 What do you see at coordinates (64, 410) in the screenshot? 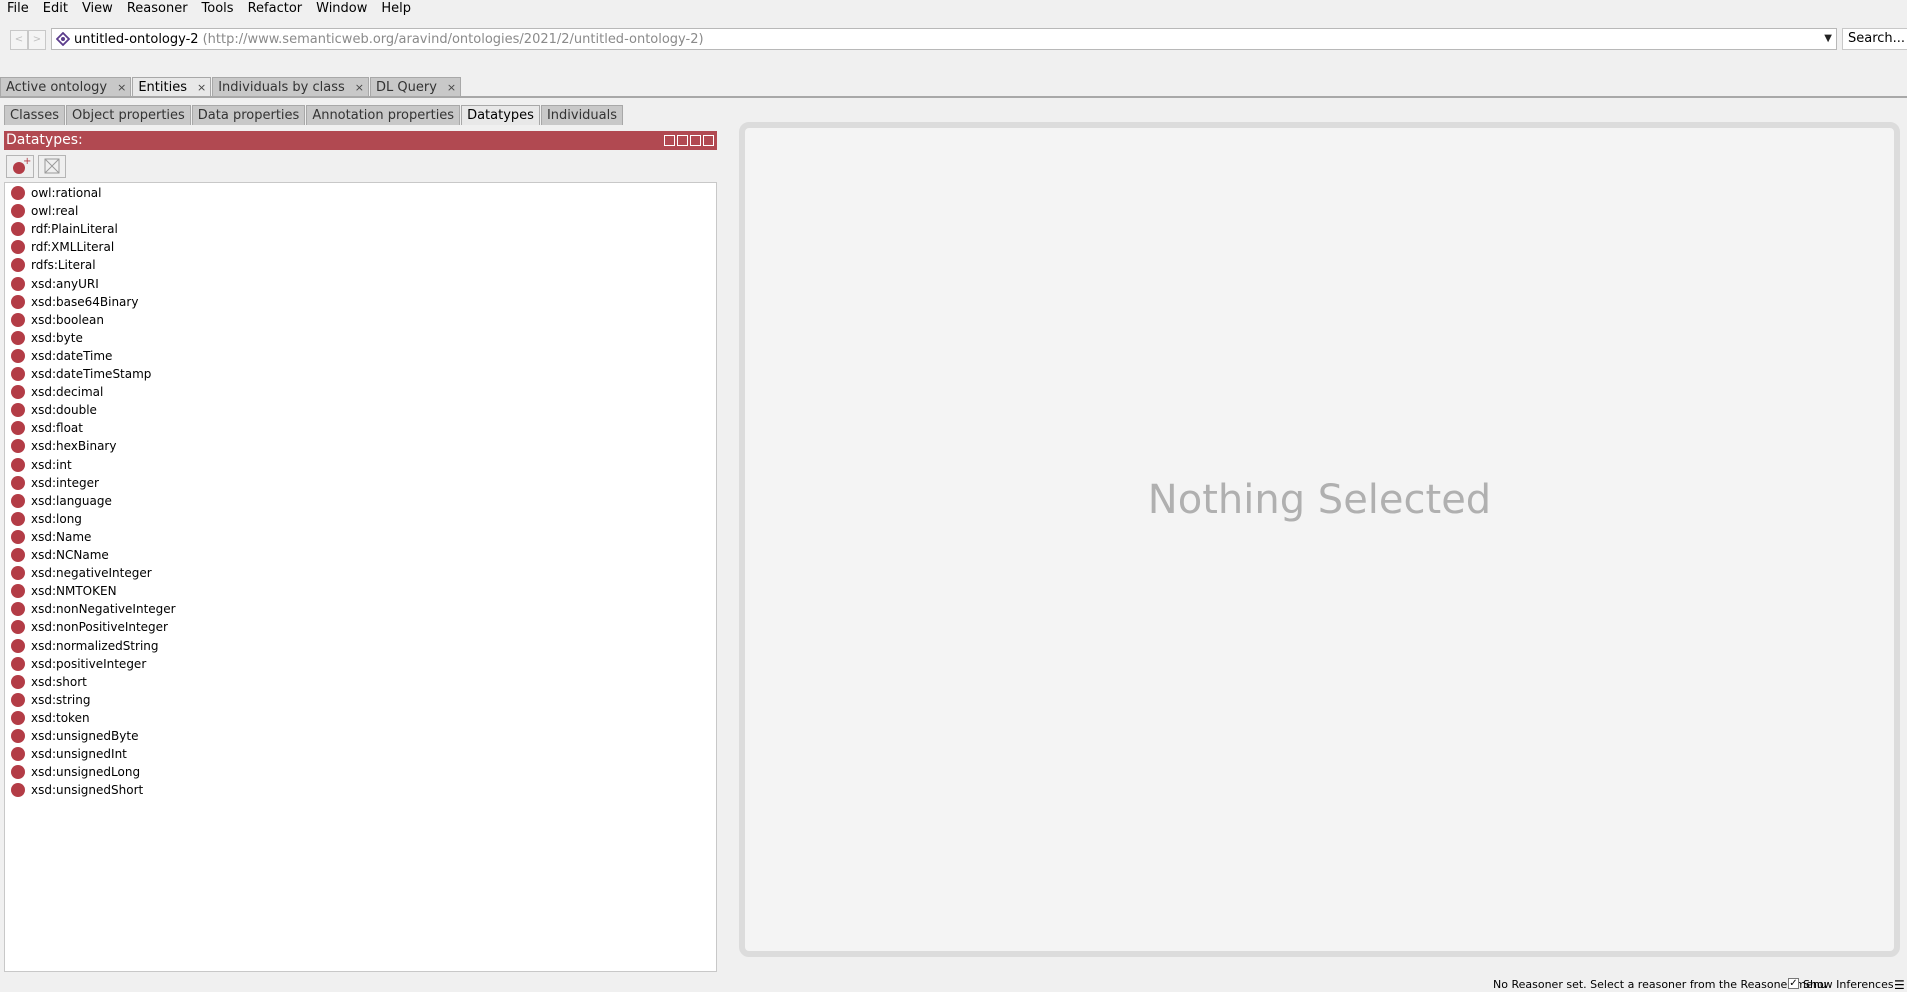
I see `datatype-label: xsd:double` at bounding box center [64, 410].